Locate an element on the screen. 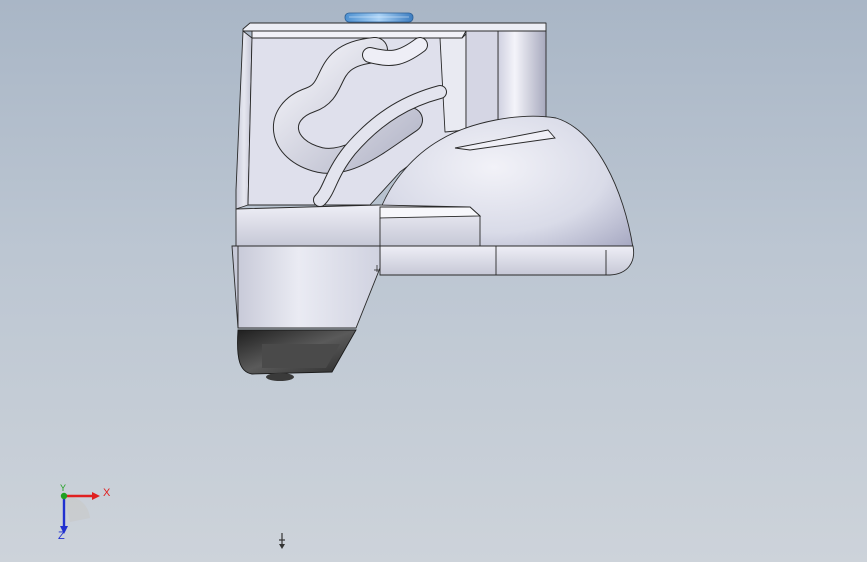 This screenshot has width=867, height=562. coordinate-triad-icon: X Y Z is located at coordinates (81, 513).